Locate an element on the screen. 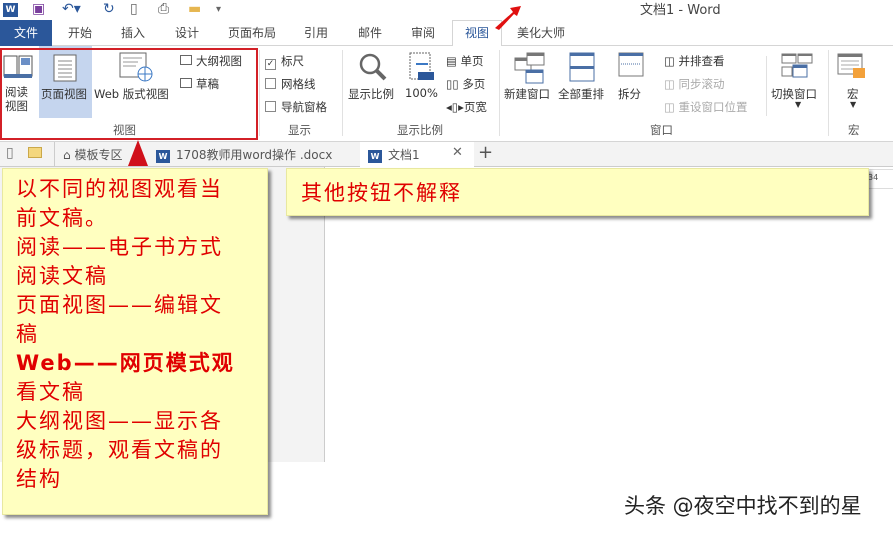 Image resolution: width=893 pixels, height=533 pixels. macros-button: 宏 ▼ is located at coordinates (853, 85).